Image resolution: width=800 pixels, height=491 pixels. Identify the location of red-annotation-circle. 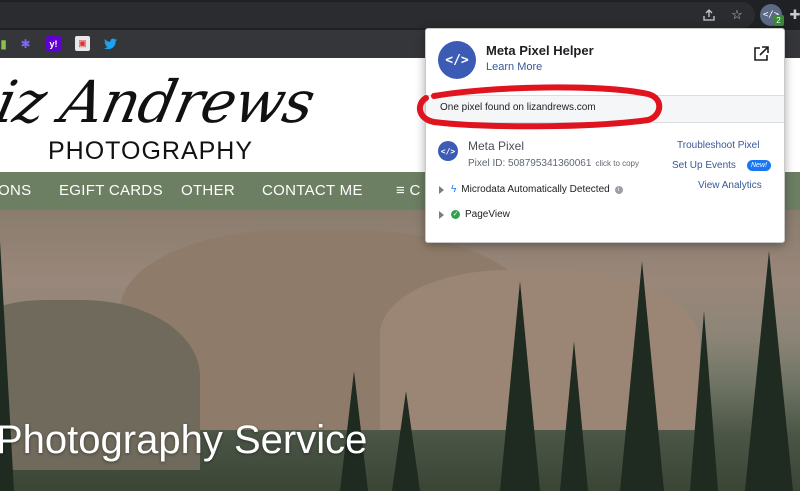
(539, 107).